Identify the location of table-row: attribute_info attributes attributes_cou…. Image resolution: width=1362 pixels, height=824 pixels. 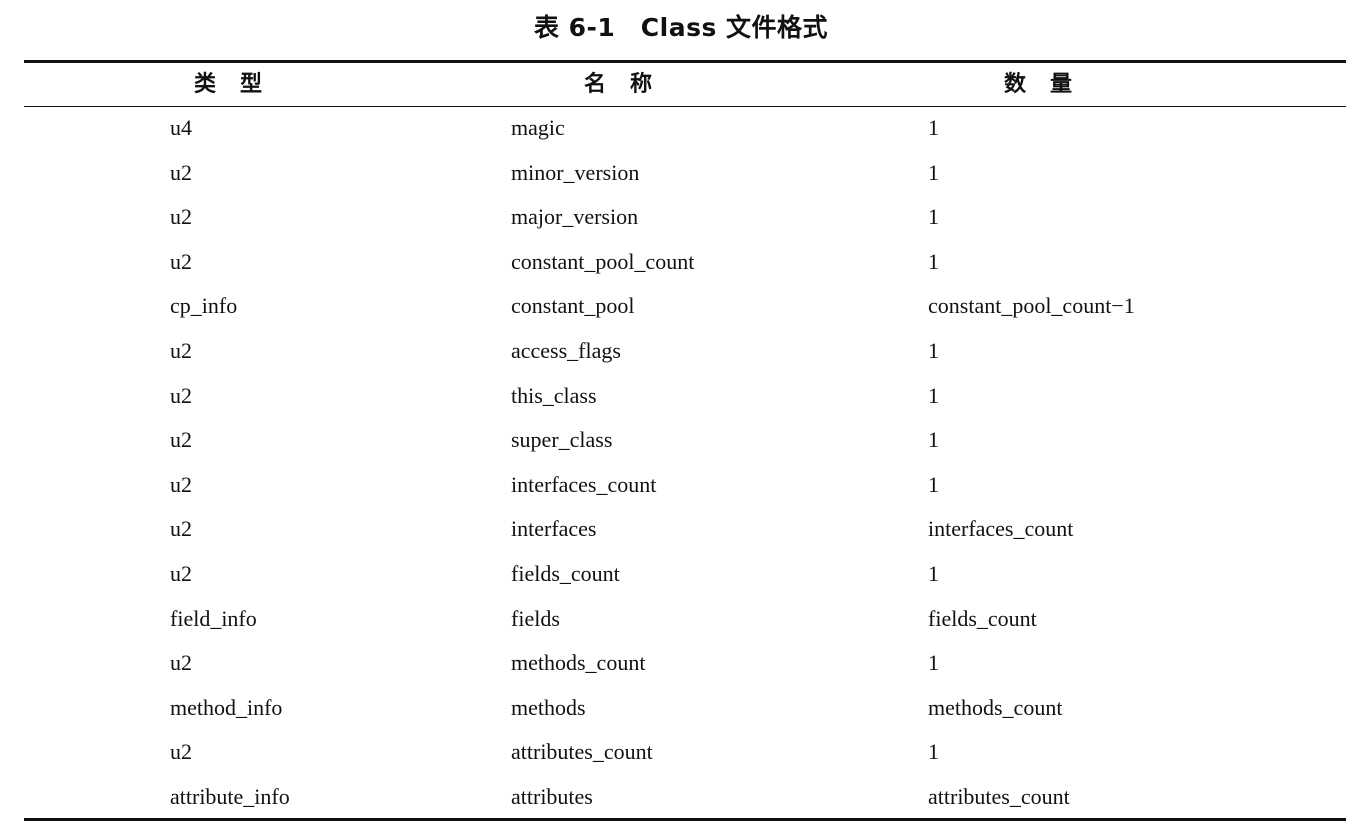
(681, 797).